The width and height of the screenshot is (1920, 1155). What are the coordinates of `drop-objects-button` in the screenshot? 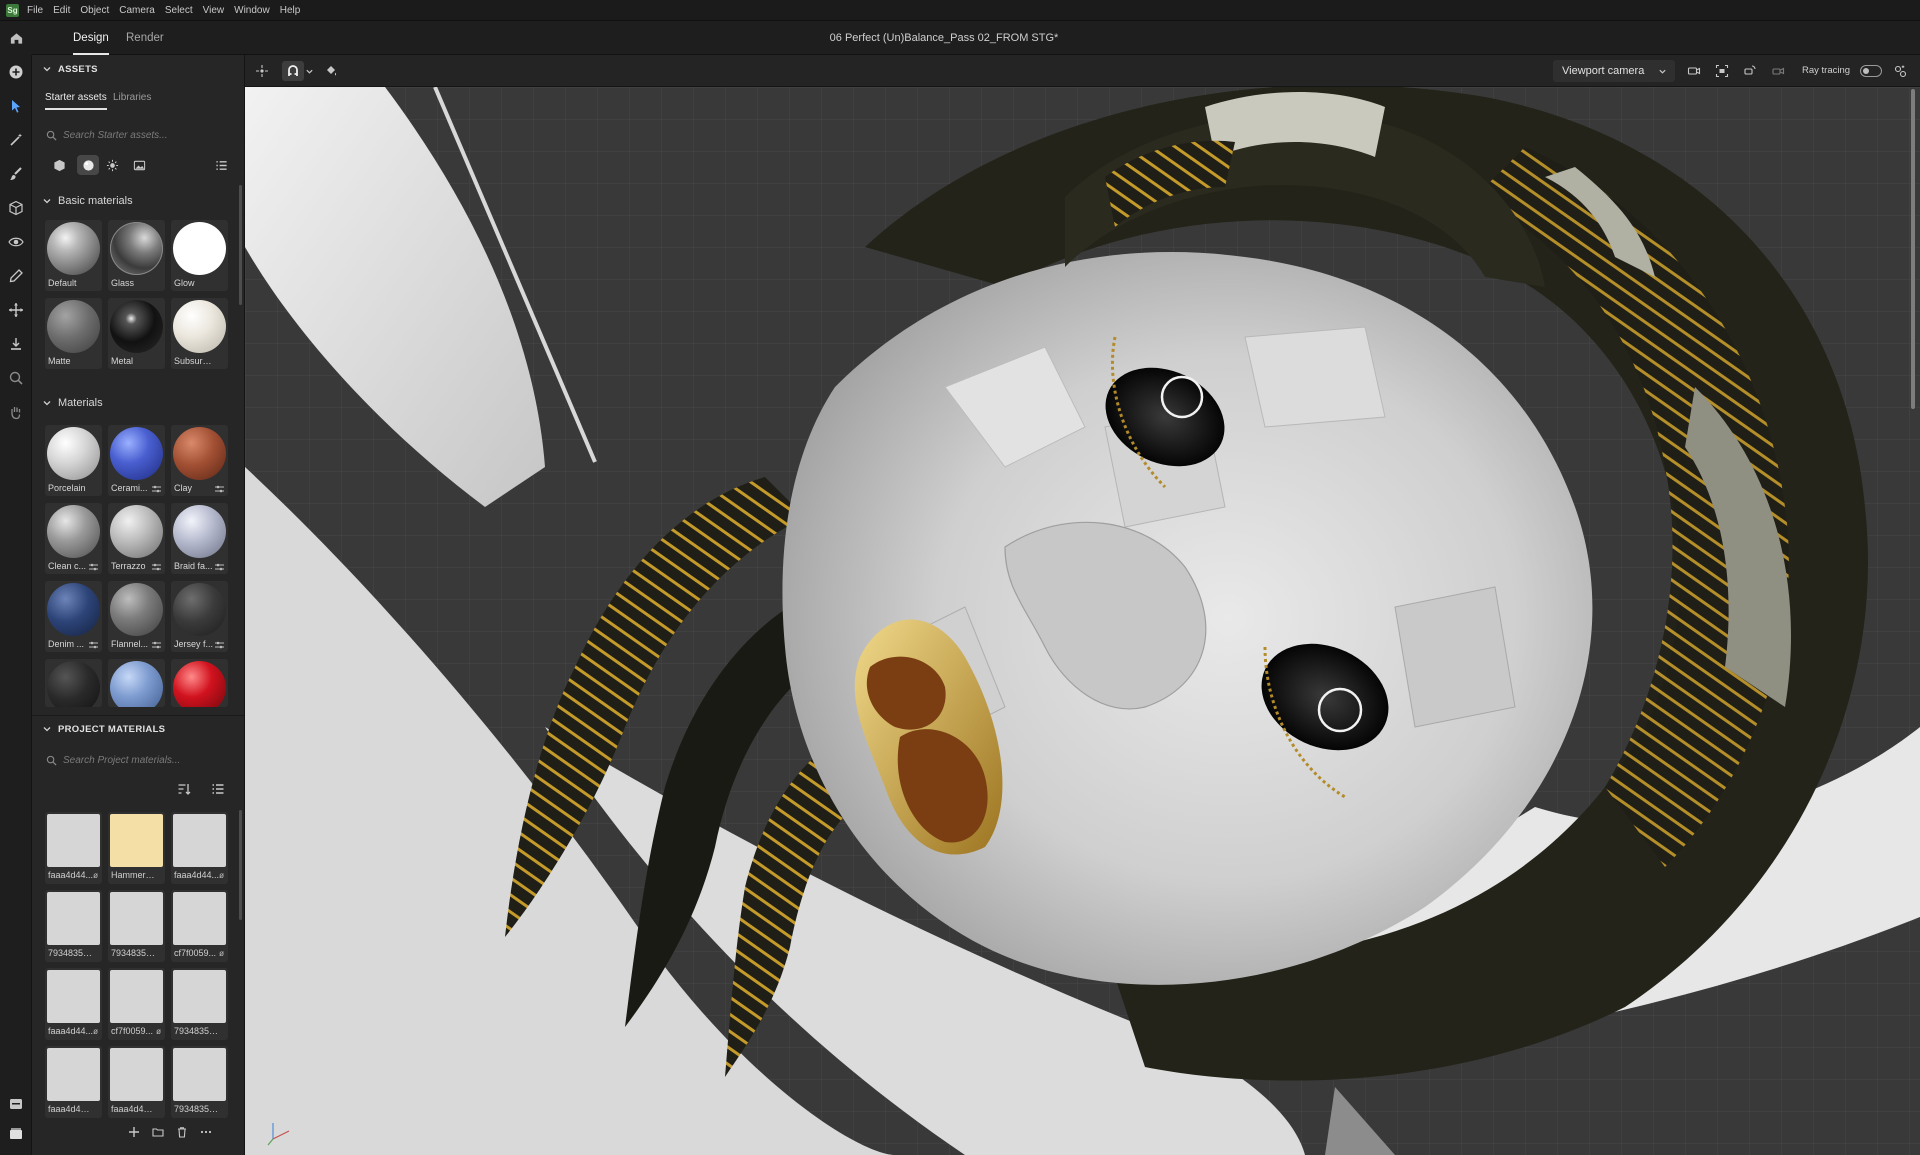 It's located at (331, 71).